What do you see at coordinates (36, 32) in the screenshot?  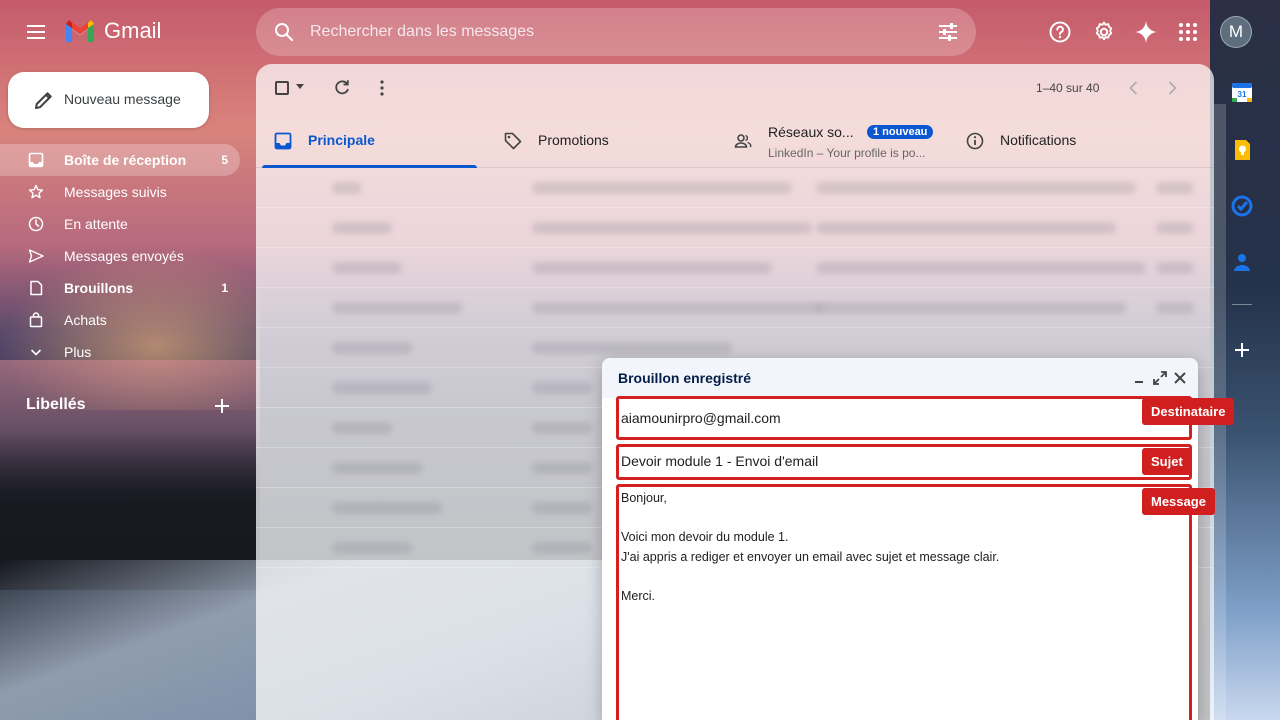 I see `main-menu-button` at bounding box center [36, 32].